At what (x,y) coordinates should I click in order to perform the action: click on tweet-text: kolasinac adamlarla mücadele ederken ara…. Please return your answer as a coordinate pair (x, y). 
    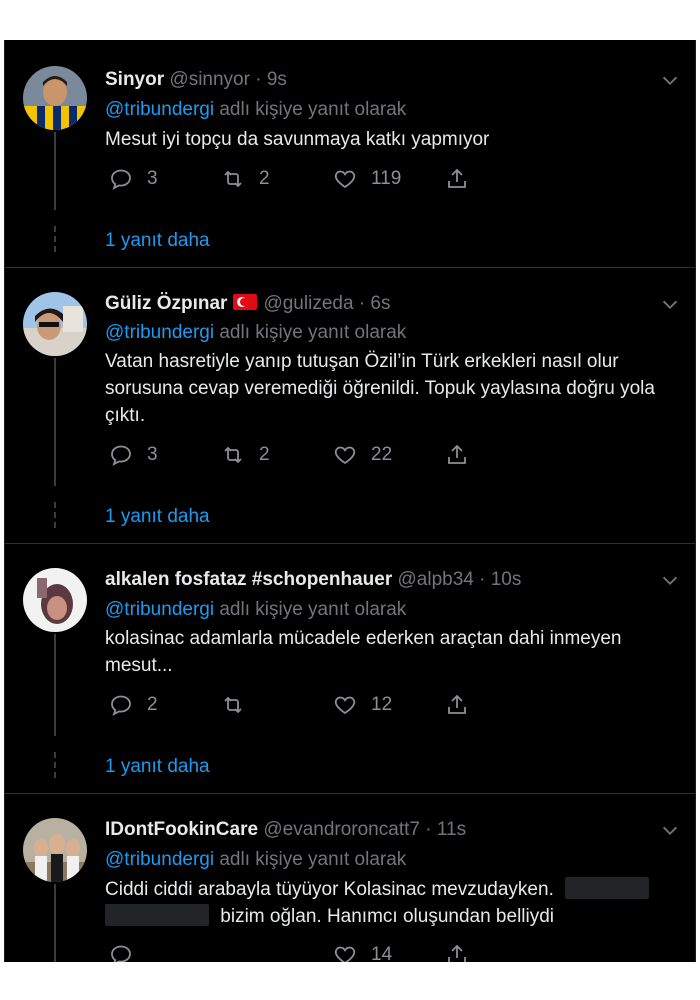
    Looking at the image, I should click on (363, 652).